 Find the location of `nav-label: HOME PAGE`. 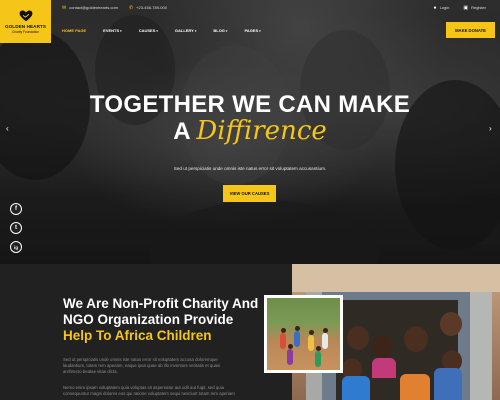

nav-label: HOME PAGE is located at coordinates (74, 30).